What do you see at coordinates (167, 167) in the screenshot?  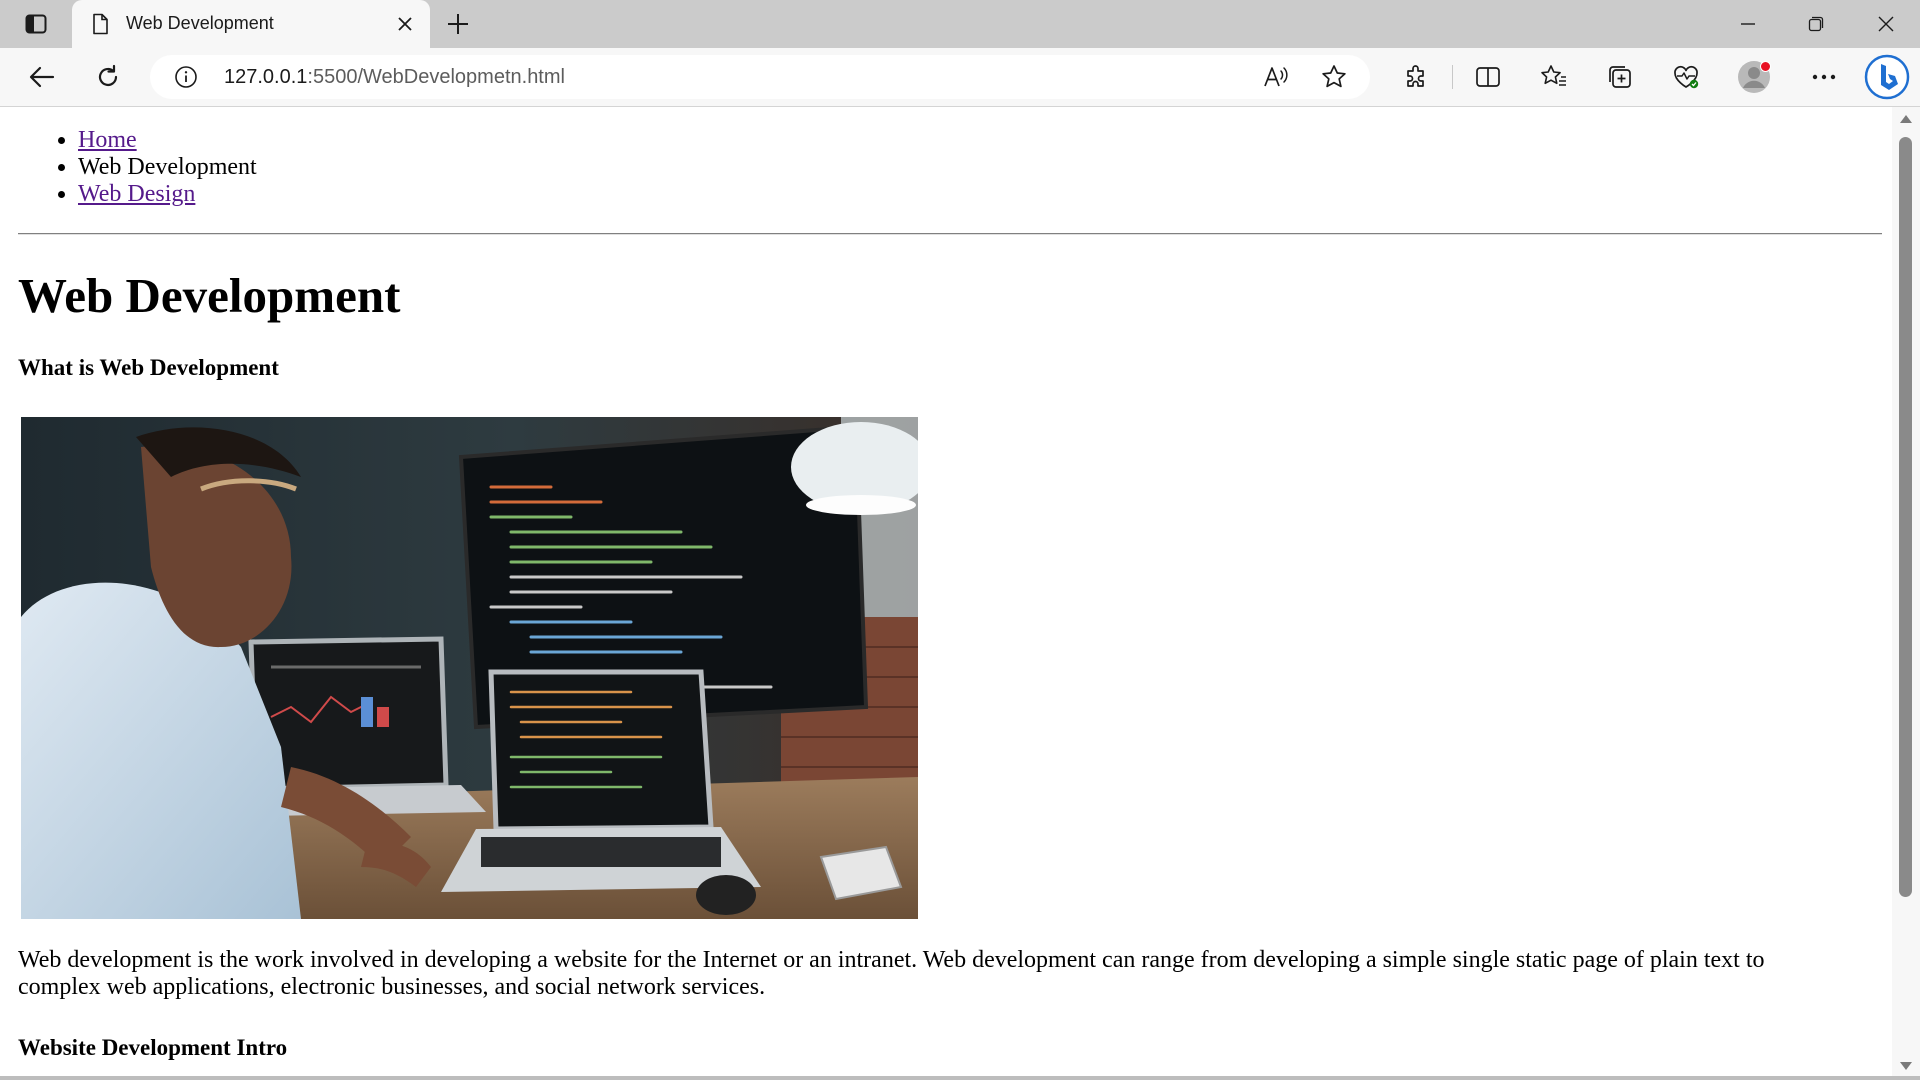 I see `nav-item-web-development: Web Development` at bounding box center [167, 167].